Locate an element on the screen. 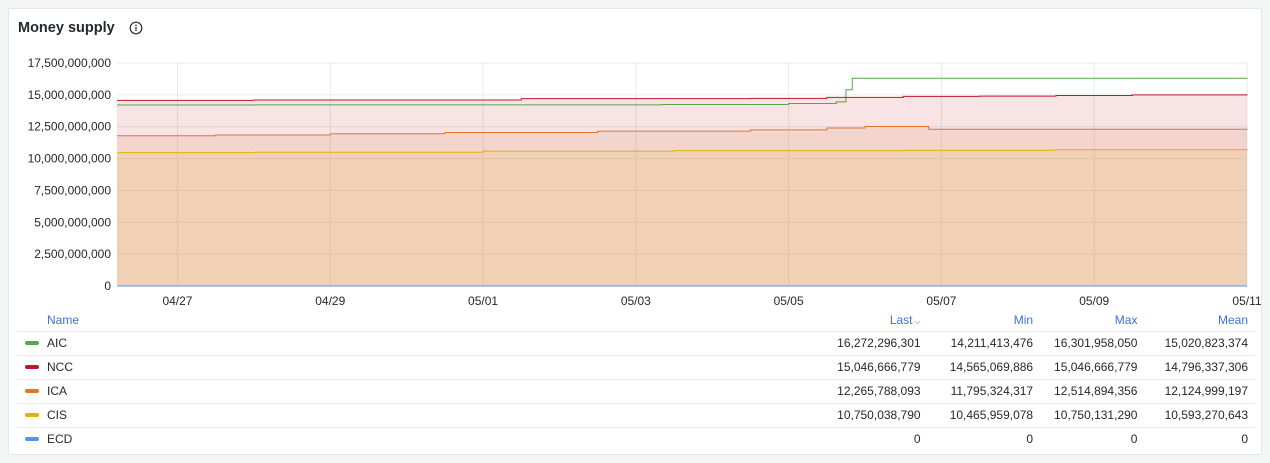  legend-min: 10,465,959,078 is located at coordinates (984, 415).